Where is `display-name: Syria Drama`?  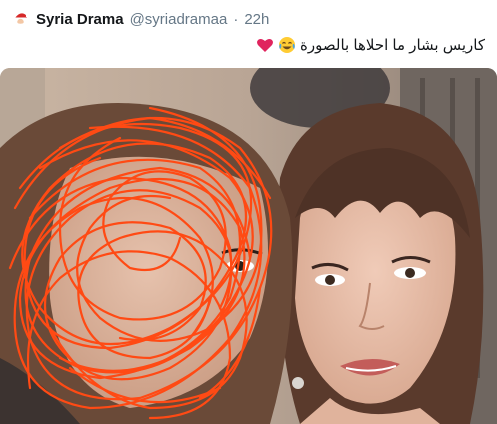
display-name: Syria Drama is located at coordinates (80, 19).